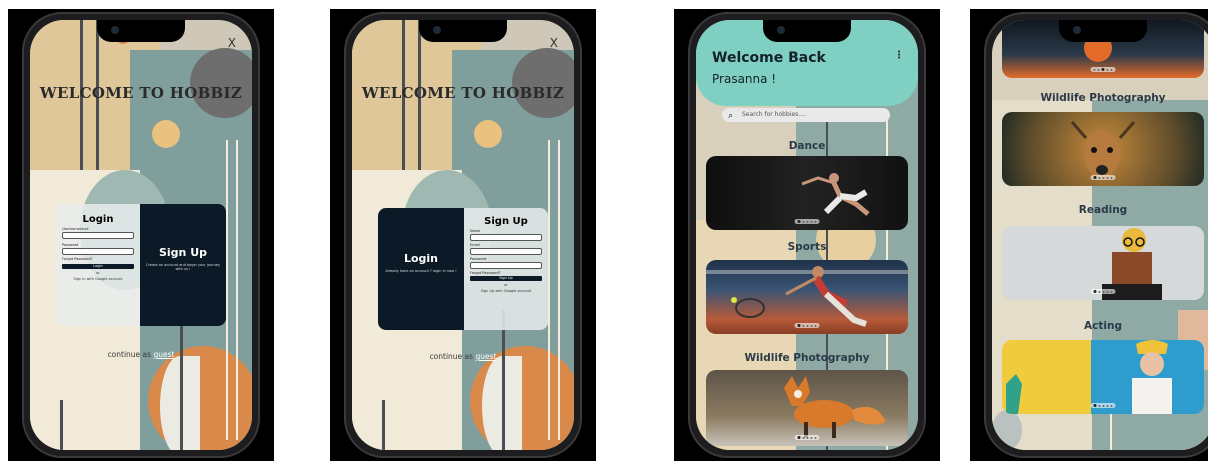 The width and height of the screenshot is (1208, 466). What do you see at coordinates (506, 237) in the screenshot?
I see `name-field` at bounding box center [506, 237].